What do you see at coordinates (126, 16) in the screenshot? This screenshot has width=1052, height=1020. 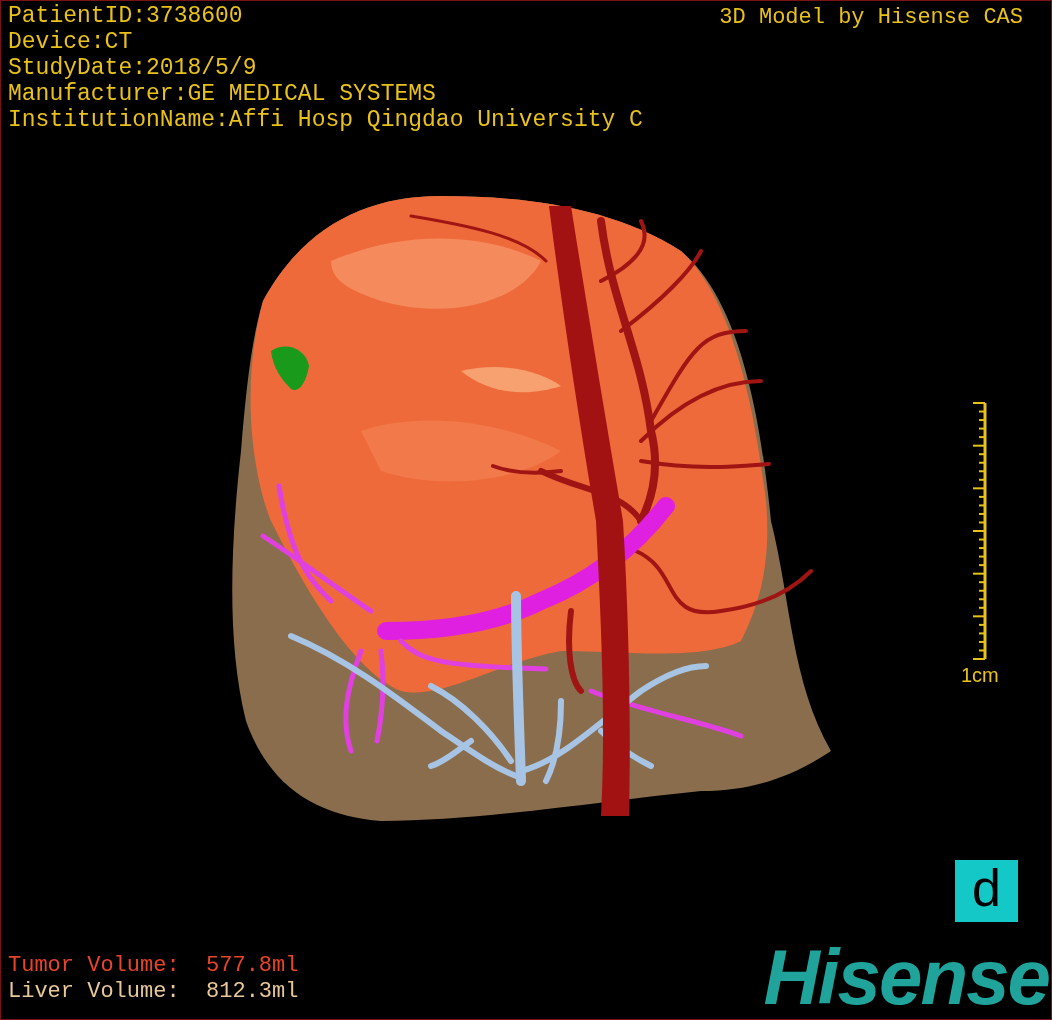 I see `info-line: PatientID:3738600` at bounding box center [126, 16].